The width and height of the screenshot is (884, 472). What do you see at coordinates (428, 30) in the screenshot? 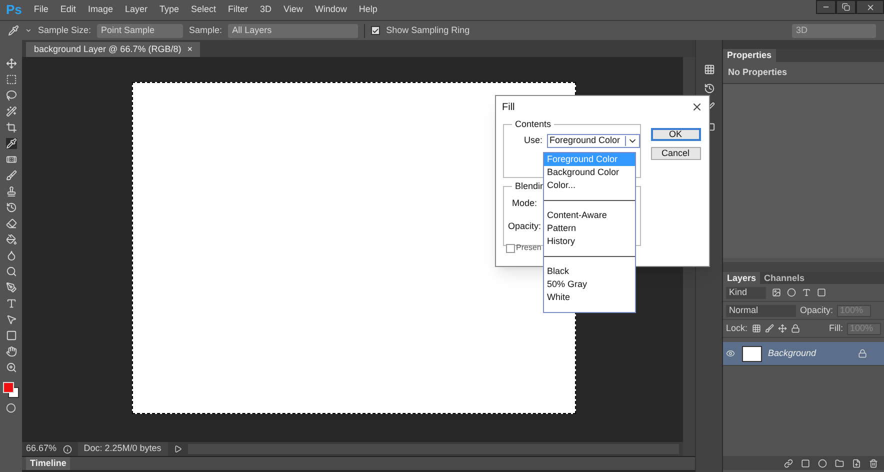
I see `sampling-ring-label: Show Sampling Ring` at bounding box center [428, 30].